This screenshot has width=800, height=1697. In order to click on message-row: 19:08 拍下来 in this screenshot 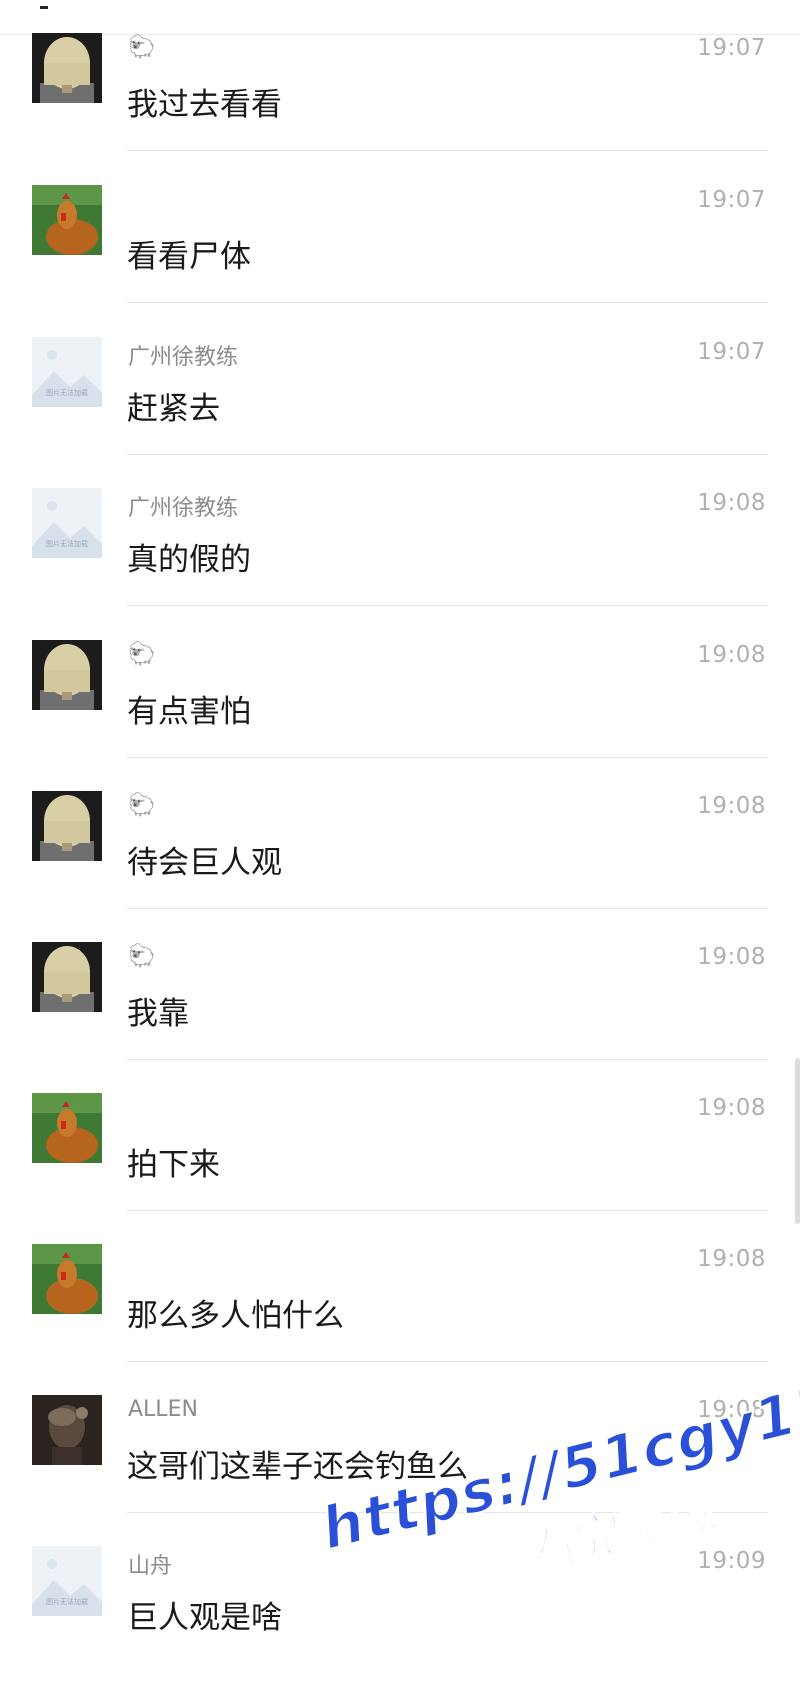, I will do `click(400, 1168)`.